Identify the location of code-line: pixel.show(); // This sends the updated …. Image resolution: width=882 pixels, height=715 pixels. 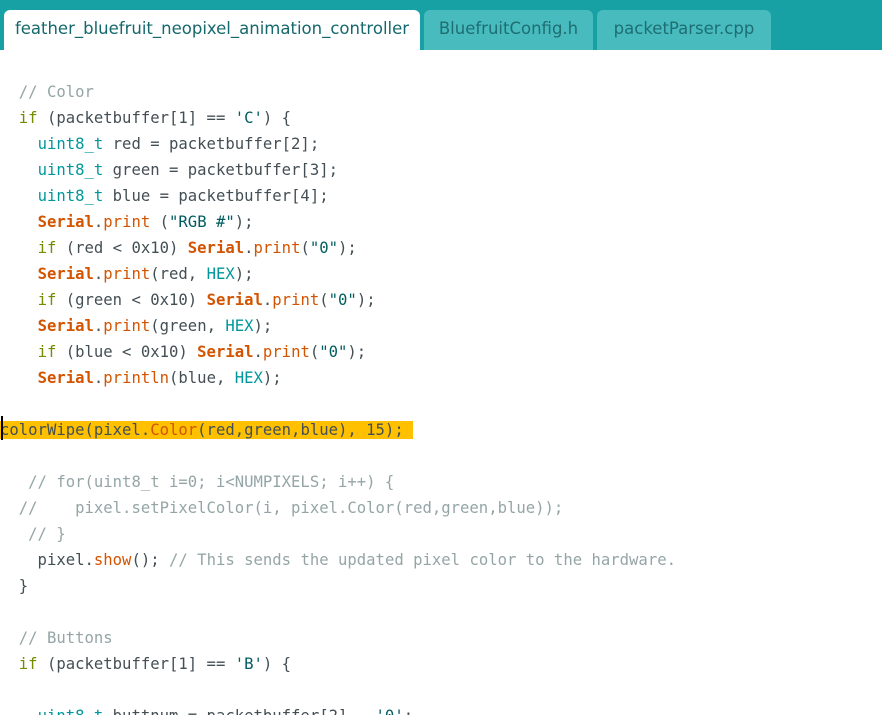
(338, 560).